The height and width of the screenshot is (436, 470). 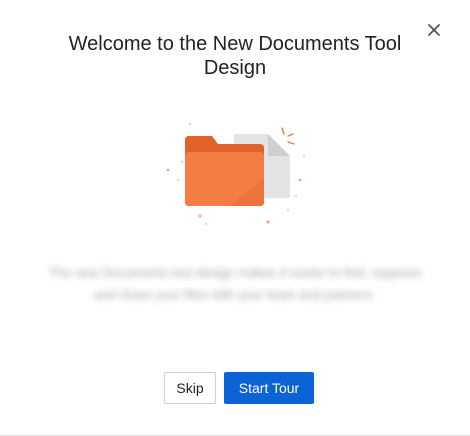 I want to click on sparkle-lines, so click(x=288, y=136).